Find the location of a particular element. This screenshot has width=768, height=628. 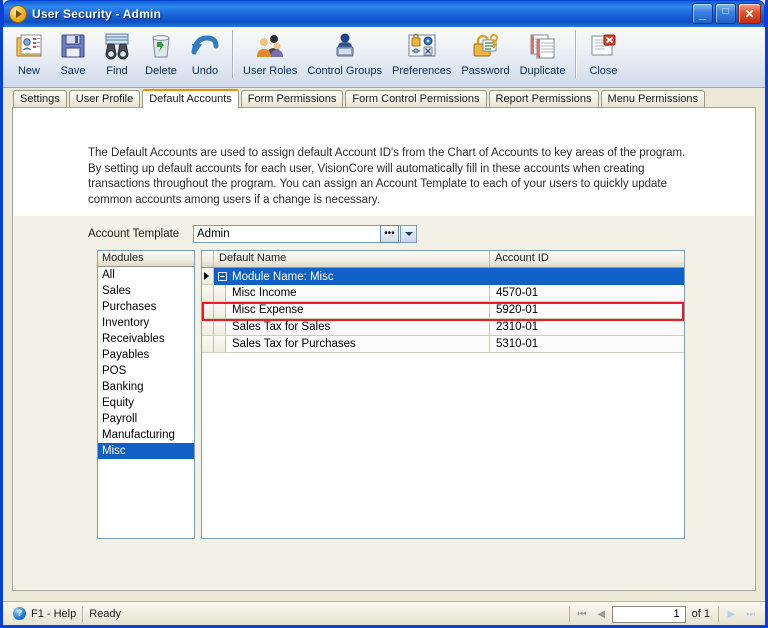

cell-default-name: Misc Expense is located at coordinates (358, 310).